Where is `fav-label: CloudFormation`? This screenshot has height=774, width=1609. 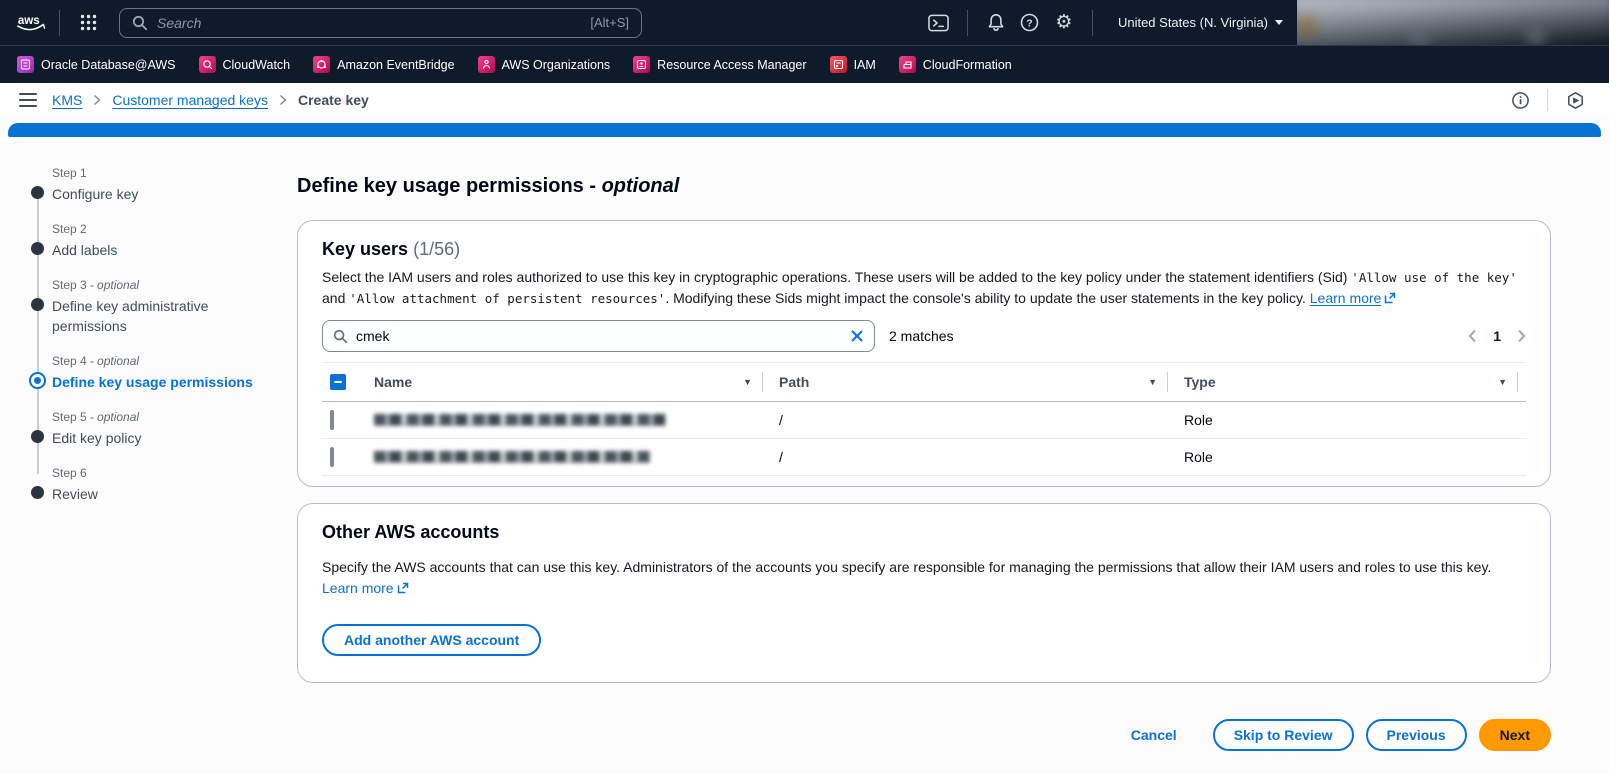 fav-label: CloudFormation is located at coordinates (967, 64).